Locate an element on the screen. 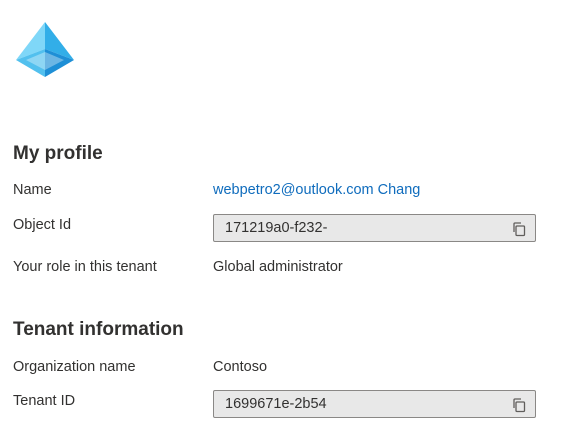  tenant-id-field: 1699671e-2b54 is located at coordinates (374, 404).